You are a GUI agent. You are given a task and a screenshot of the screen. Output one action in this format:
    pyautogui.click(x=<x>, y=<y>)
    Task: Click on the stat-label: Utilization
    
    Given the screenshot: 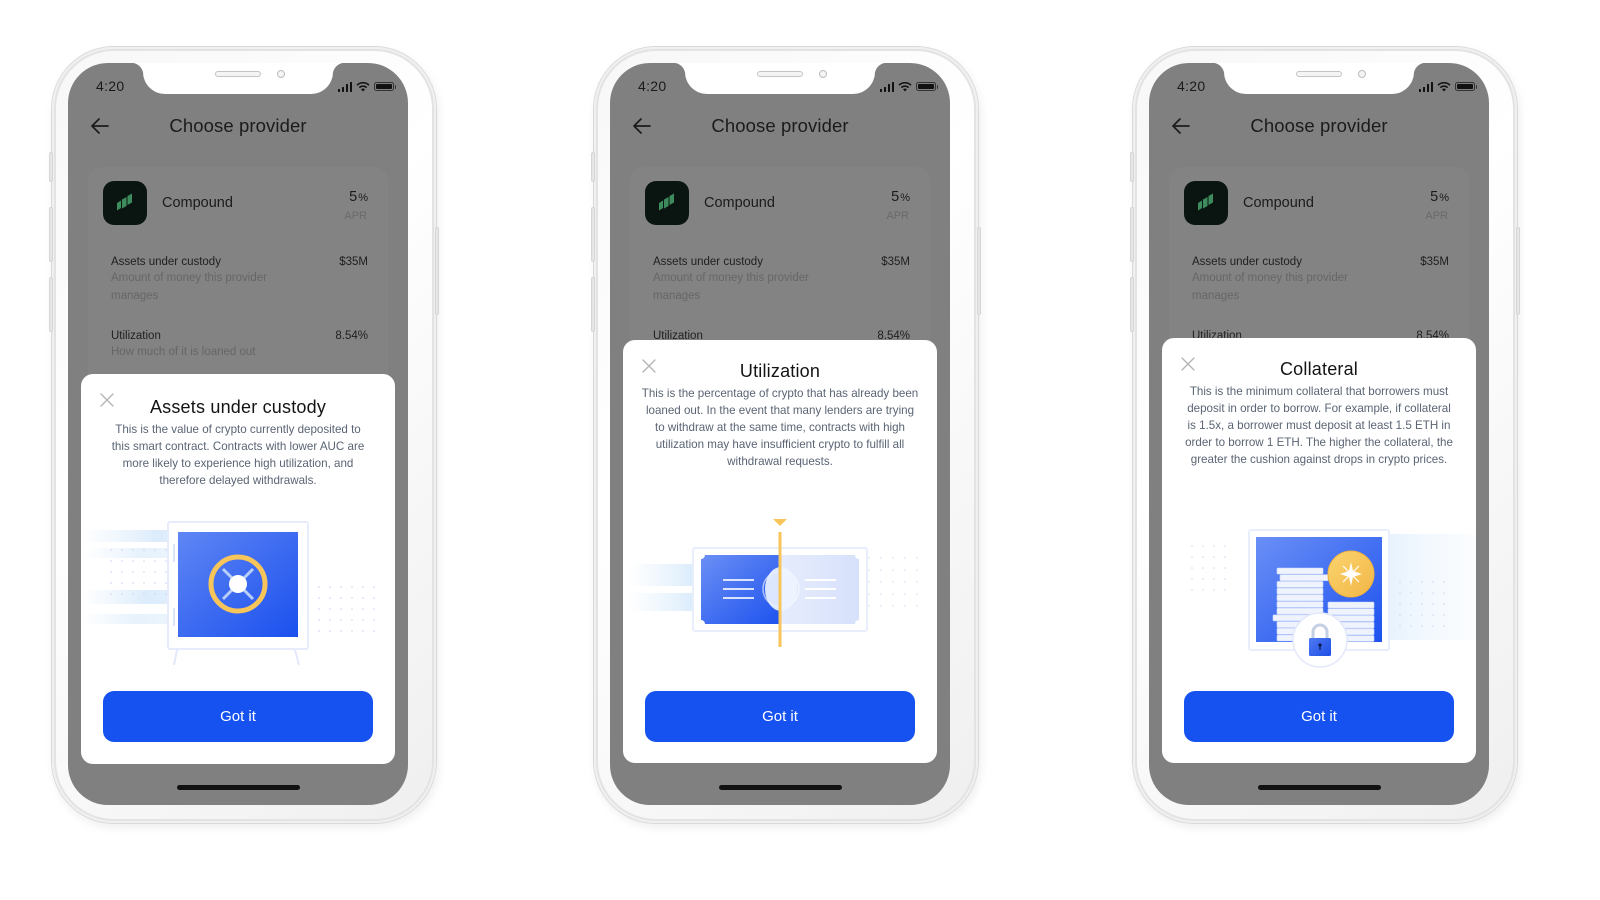 What is the action you would take?
    pyautogui.click(x=136, y=336)
    